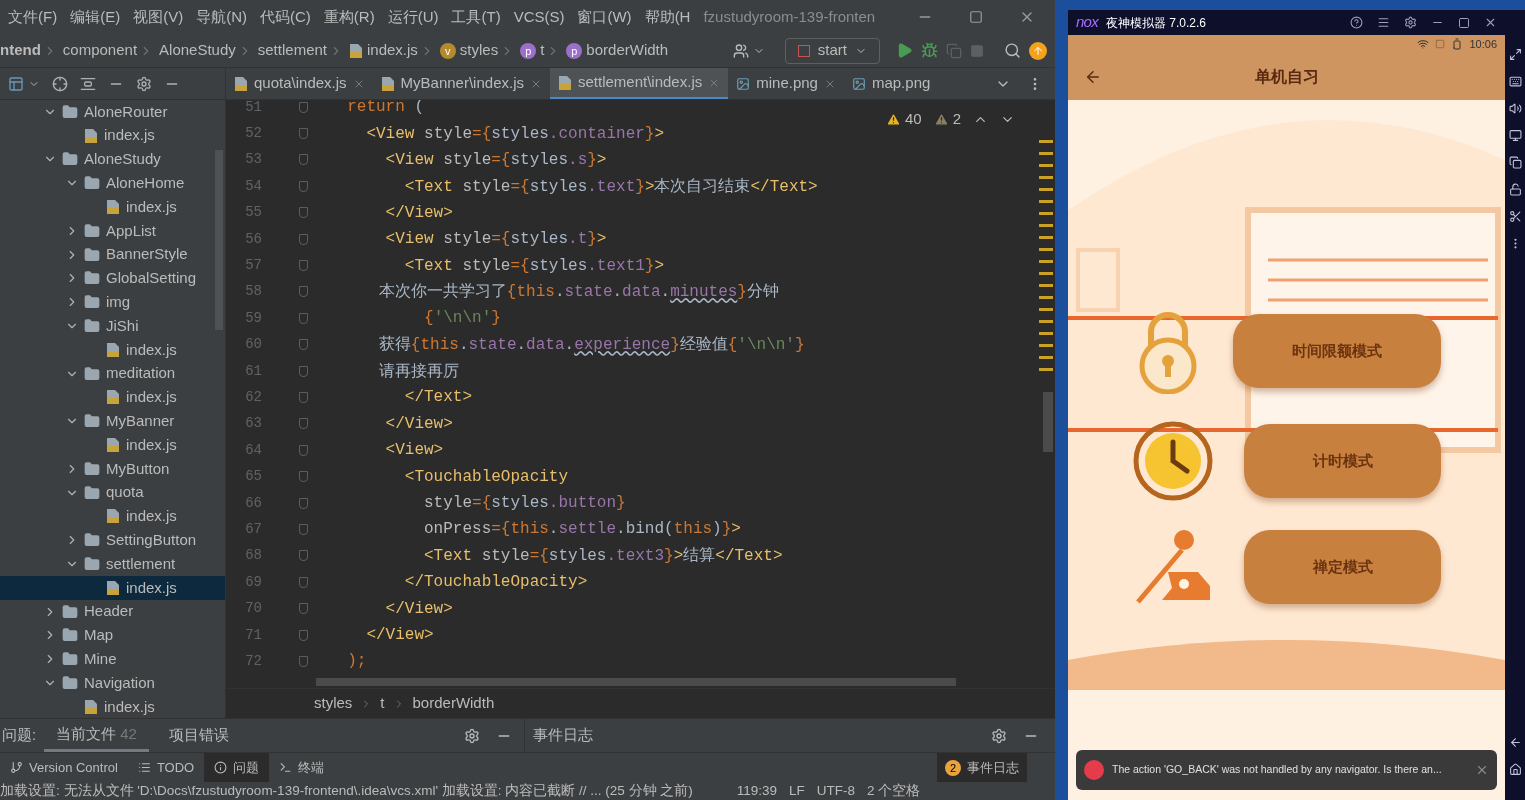 Image resolution: width=1525 pixels, height=800 pixels. What do you see at coordinates (832, 50) in the screenshot?
I see `run-config-dropdown: start` at bounding box center [832, 50].